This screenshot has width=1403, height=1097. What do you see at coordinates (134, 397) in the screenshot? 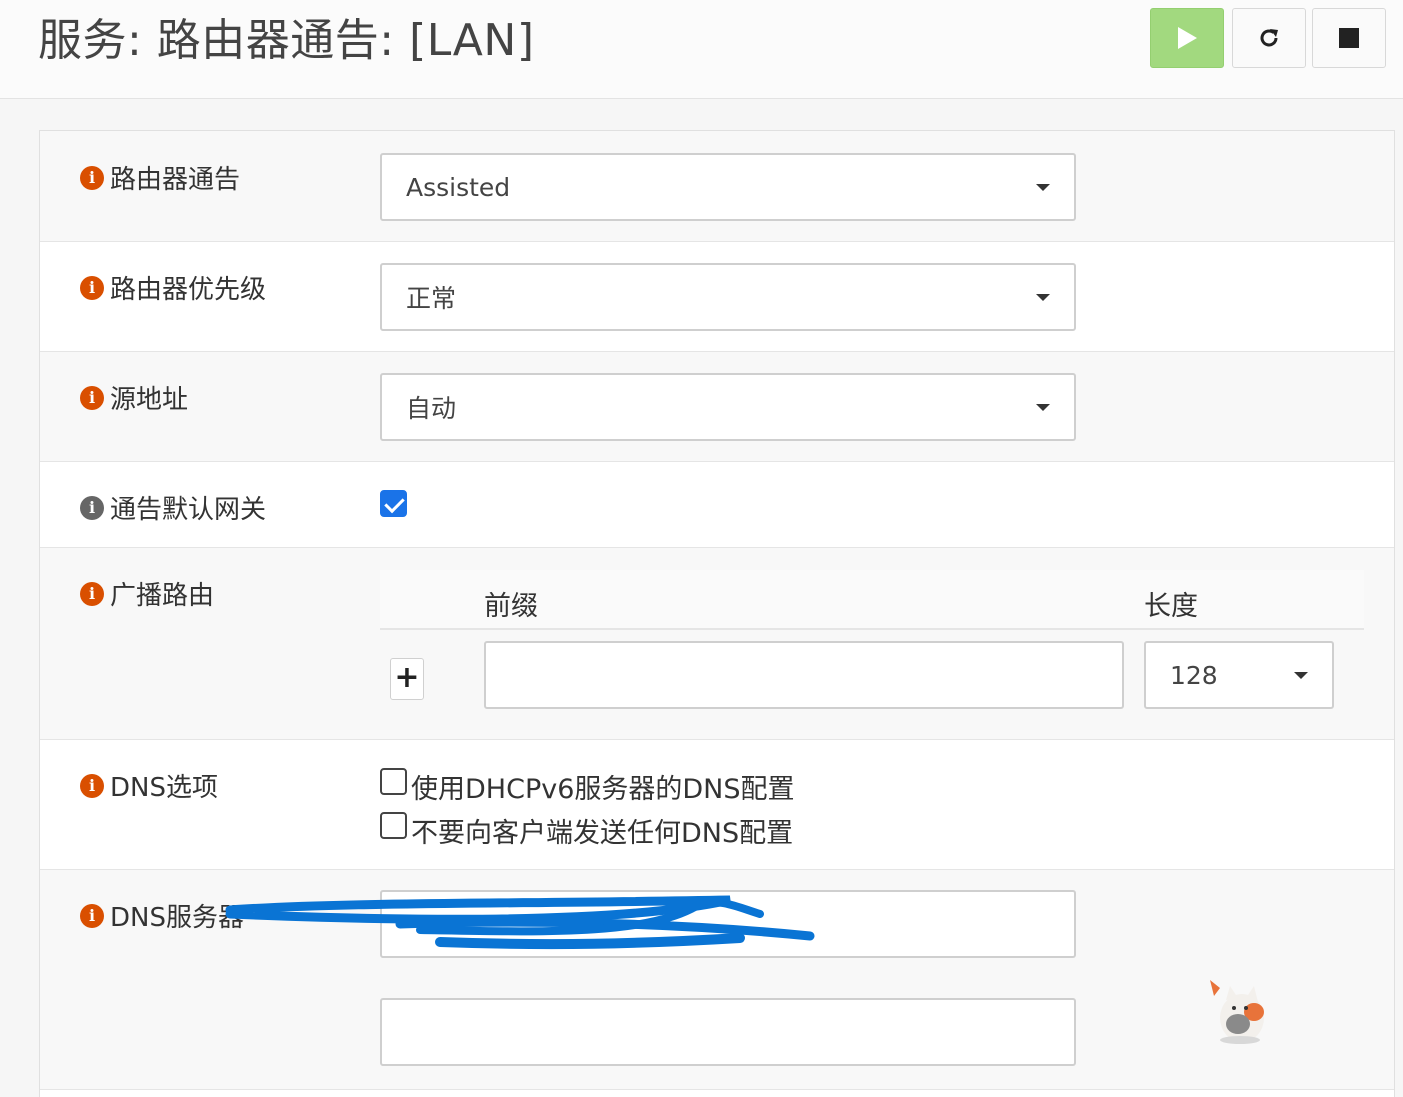
I see `source-address-label: i 源地址` at bounding box center [134, 397].